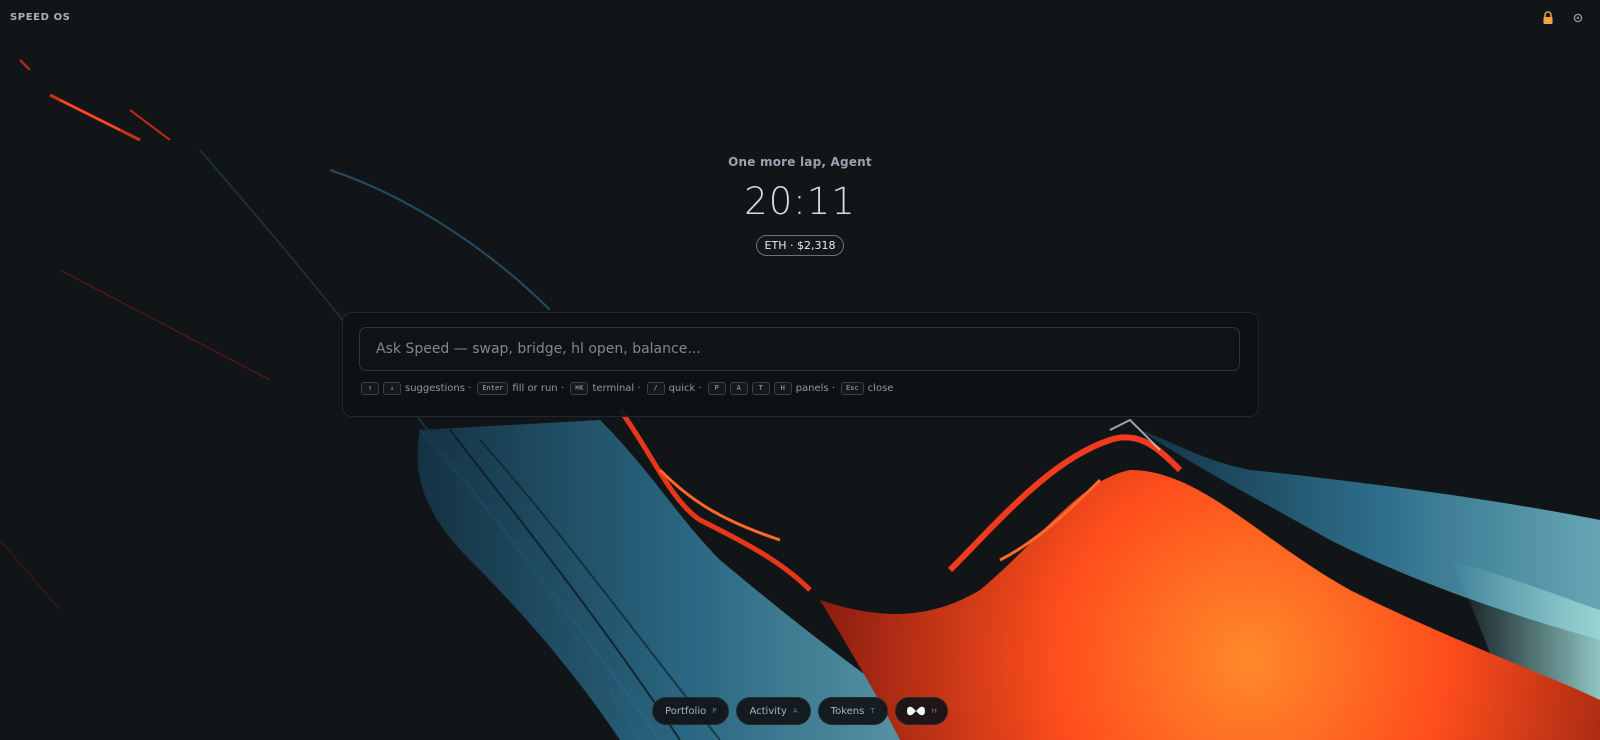 This screenshot has width=1600, height=740. Describe the element at coordinates (655, 388) in the screenshot. I see `key-slash-hint: /` at that location.